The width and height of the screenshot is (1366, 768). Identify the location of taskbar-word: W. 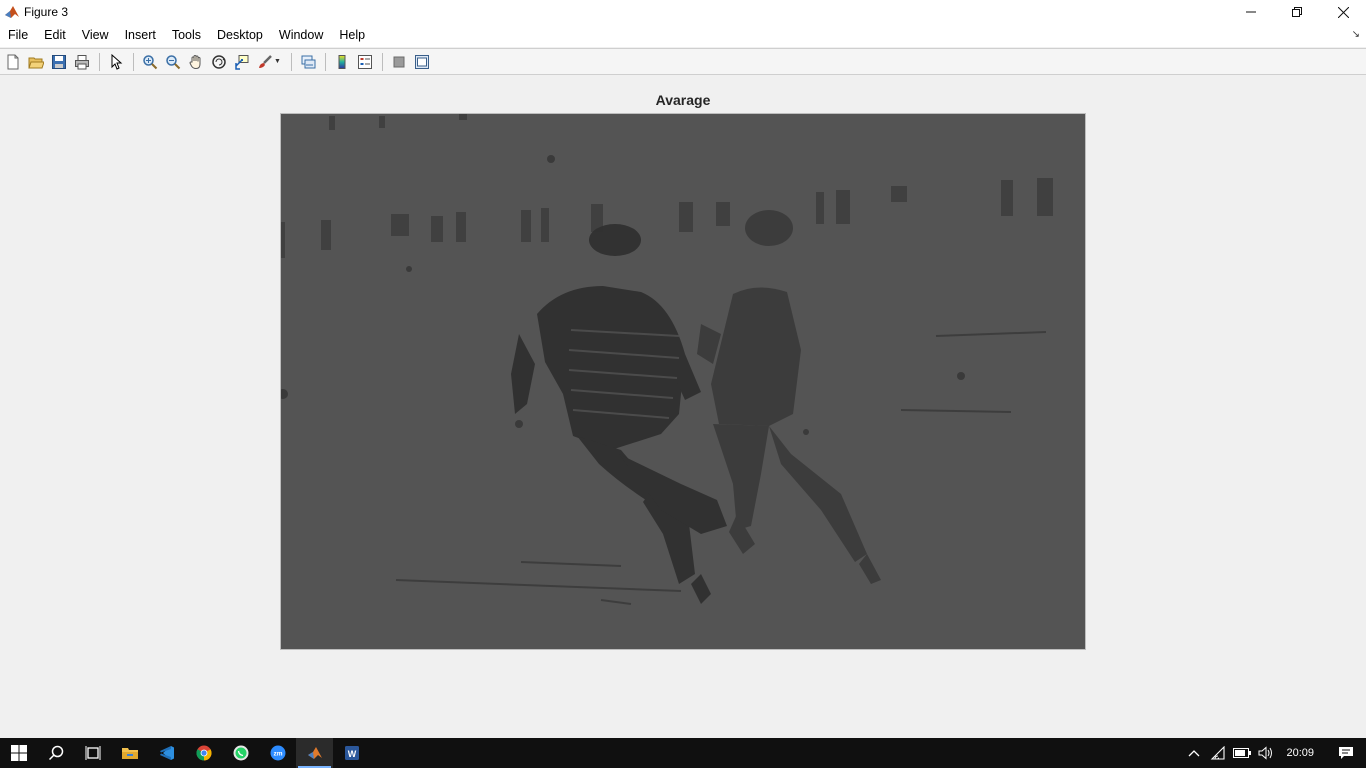
(351, 753).